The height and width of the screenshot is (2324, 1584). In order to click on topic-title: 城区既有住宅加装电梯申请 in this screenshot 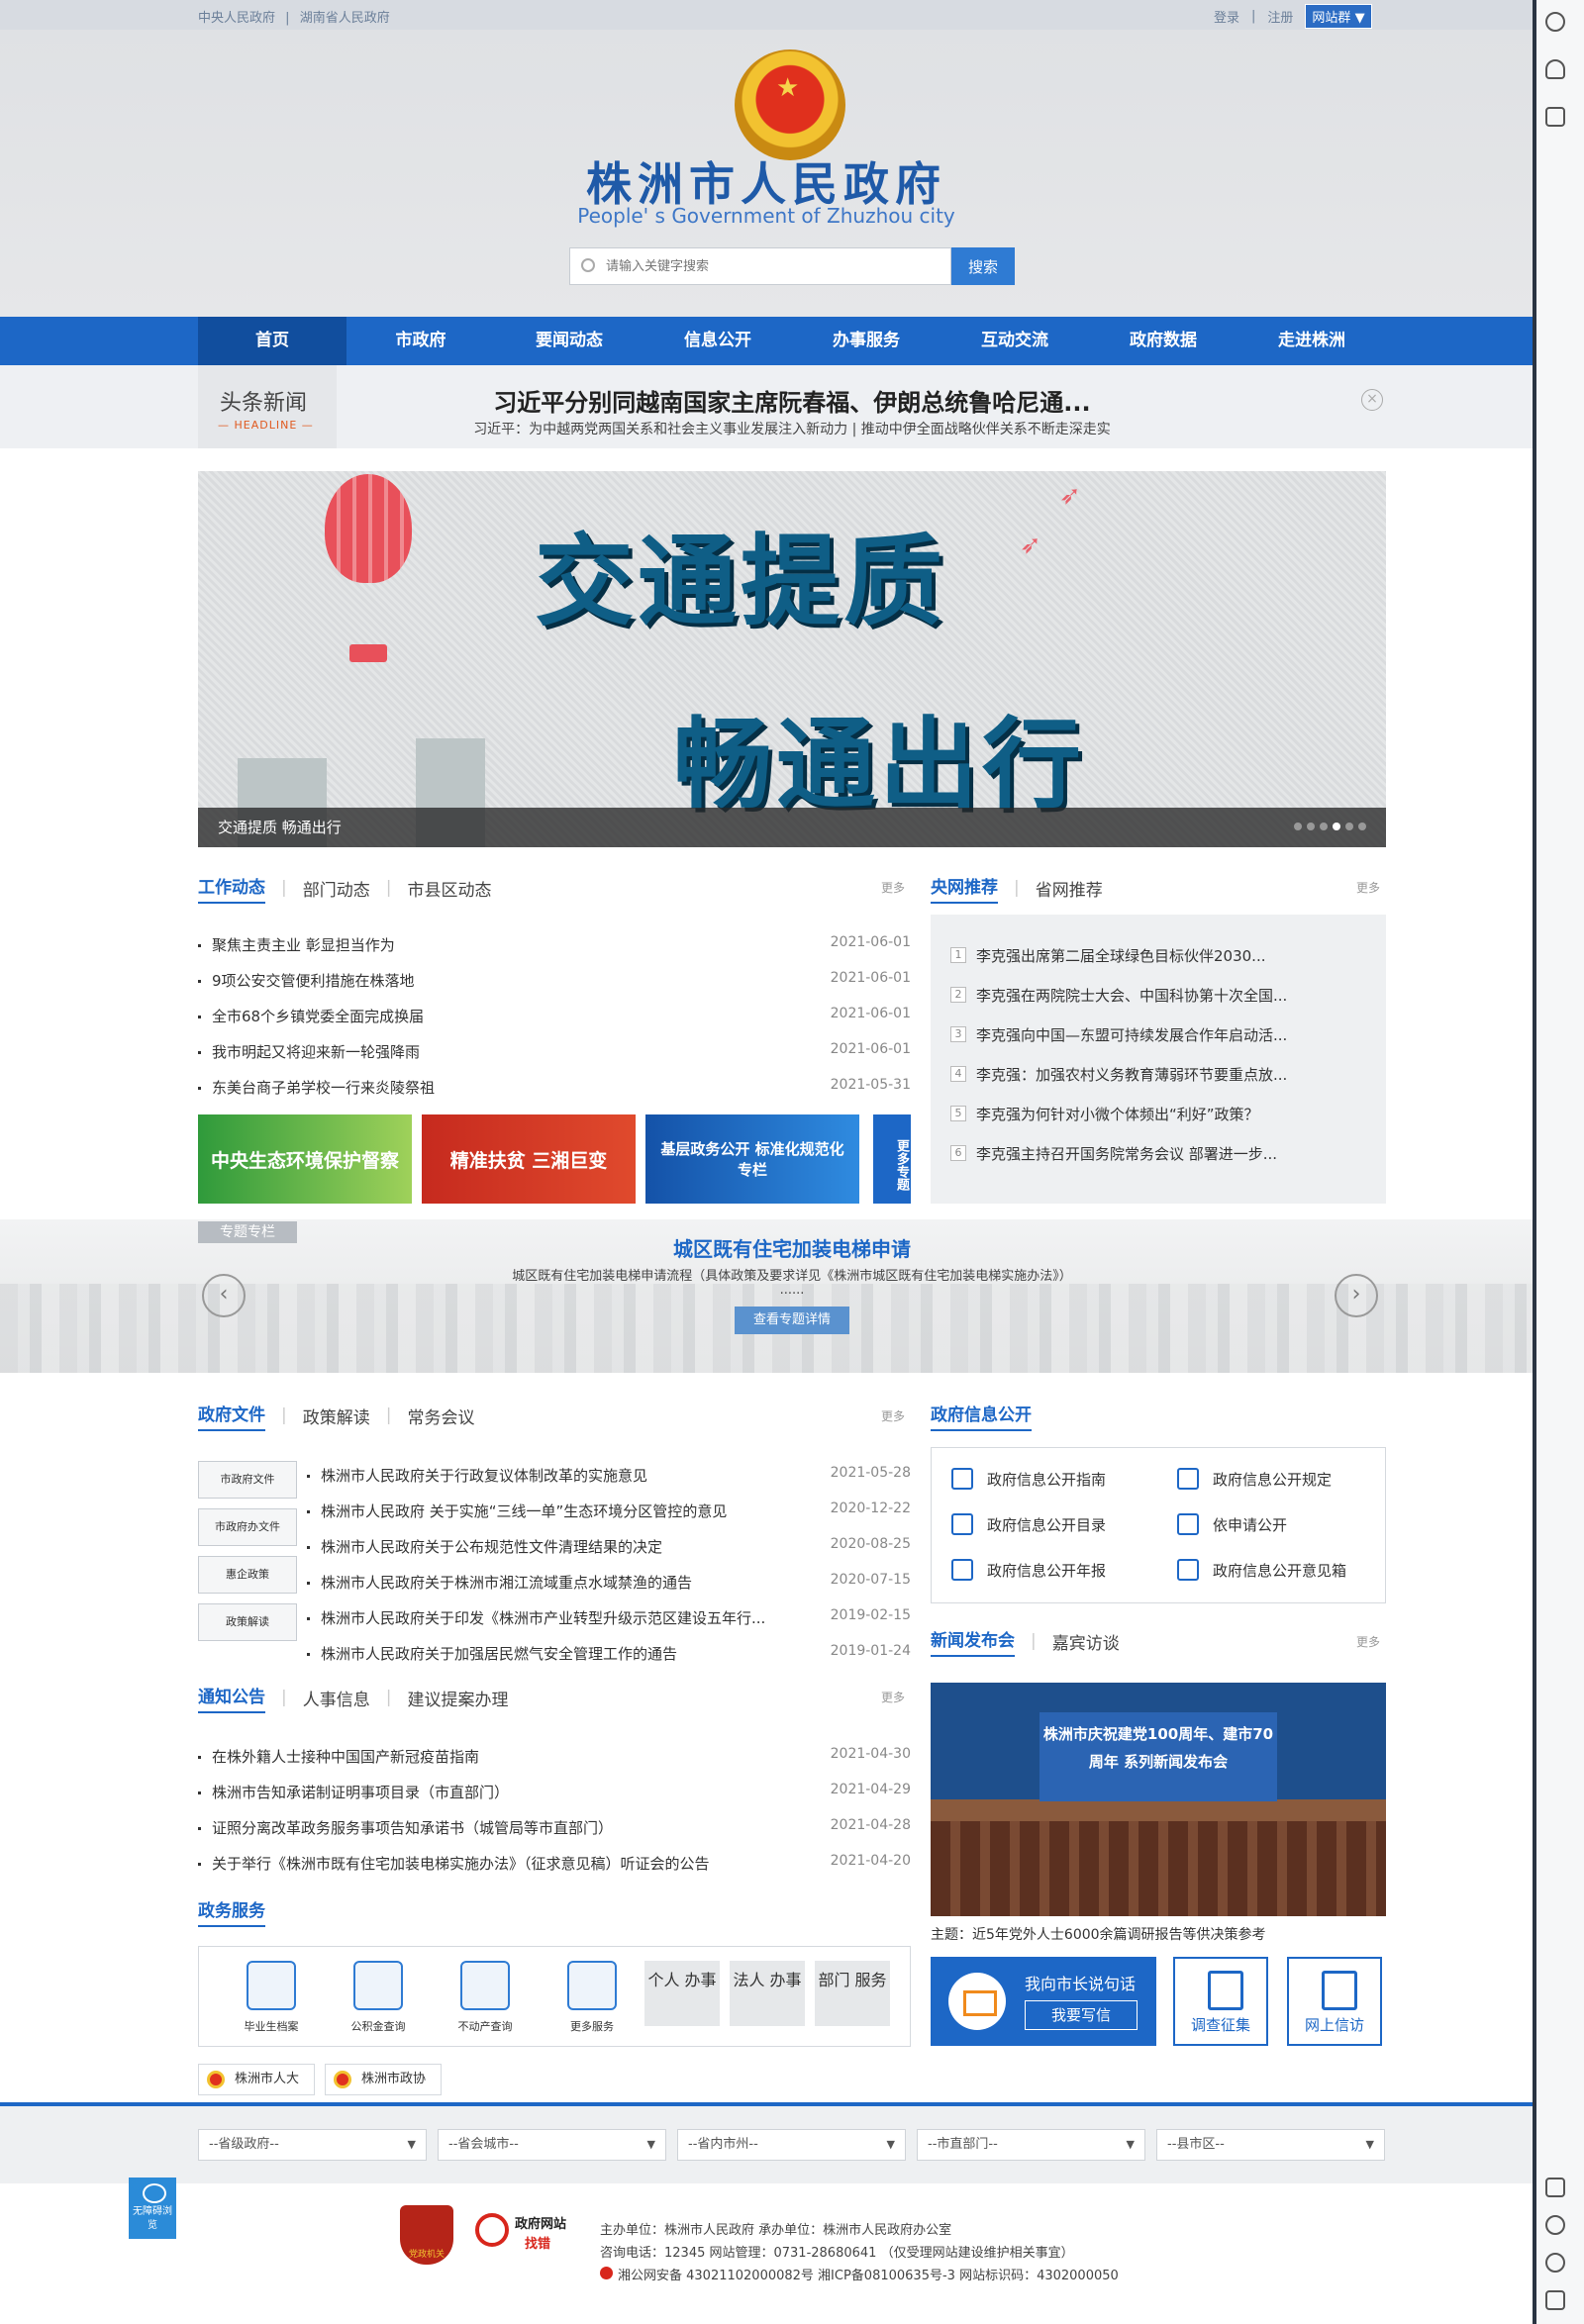, I will do `click(766, 1248)`.